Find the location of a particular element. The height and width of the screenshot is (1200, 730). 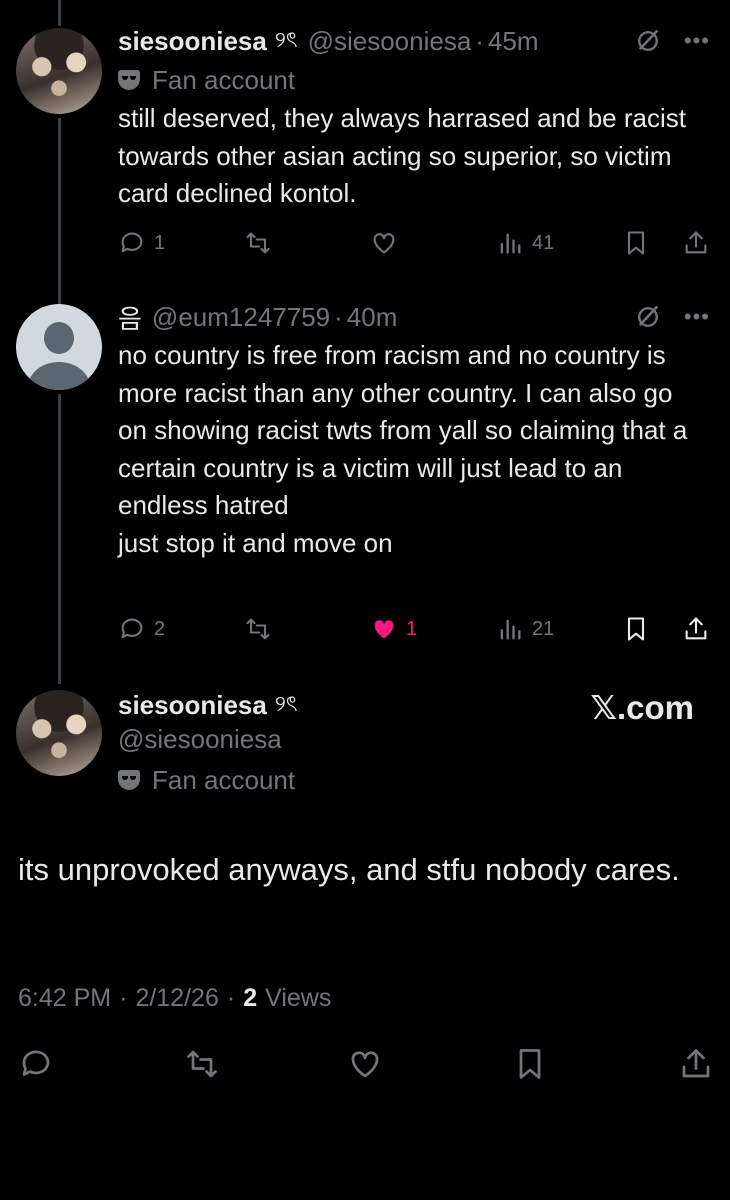

reply-button: 1 is located at coordinates (141, 243).